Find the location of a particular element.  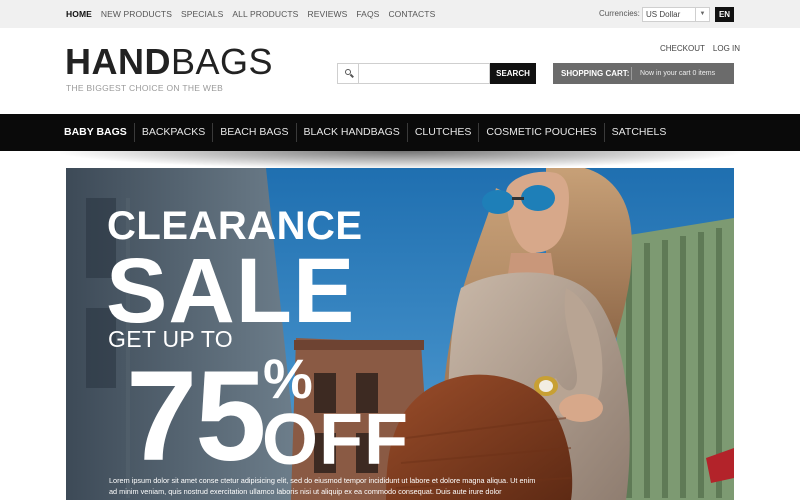

shopping-cart: Shopping Cart: Now in your cart 0 items is located at coordinates (643, 73).